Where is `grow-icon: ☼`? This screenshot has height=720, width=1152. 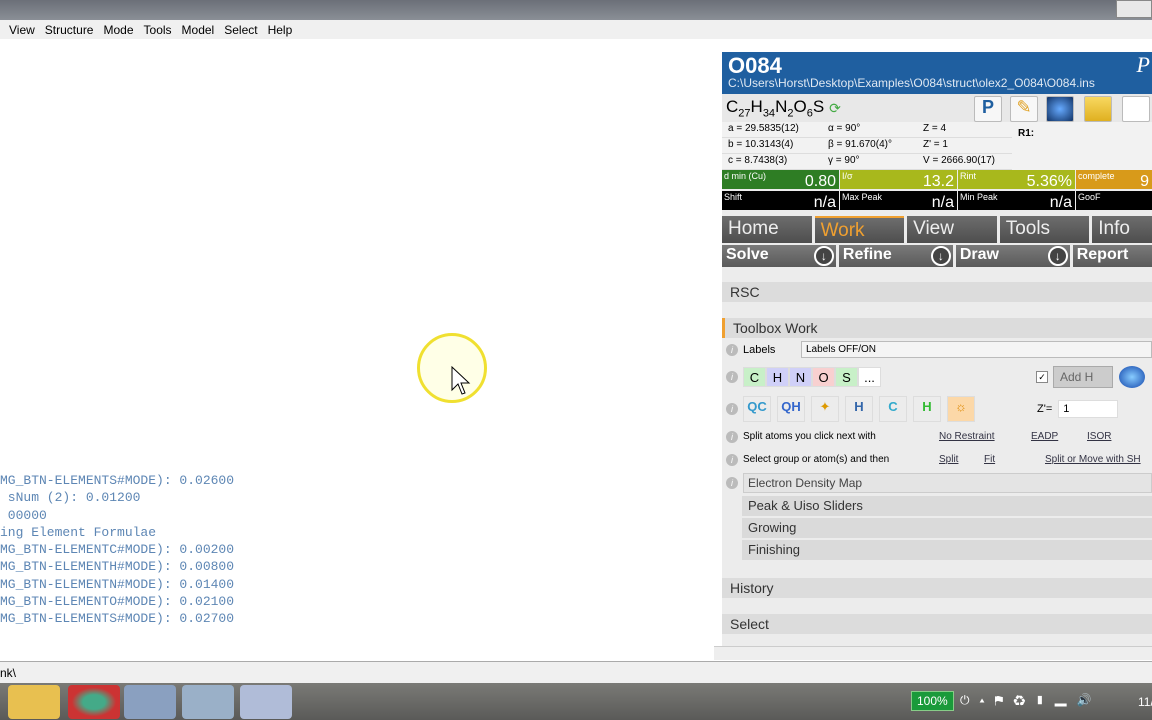
grow-icon: ☼ is located at coordinates (961, 409).